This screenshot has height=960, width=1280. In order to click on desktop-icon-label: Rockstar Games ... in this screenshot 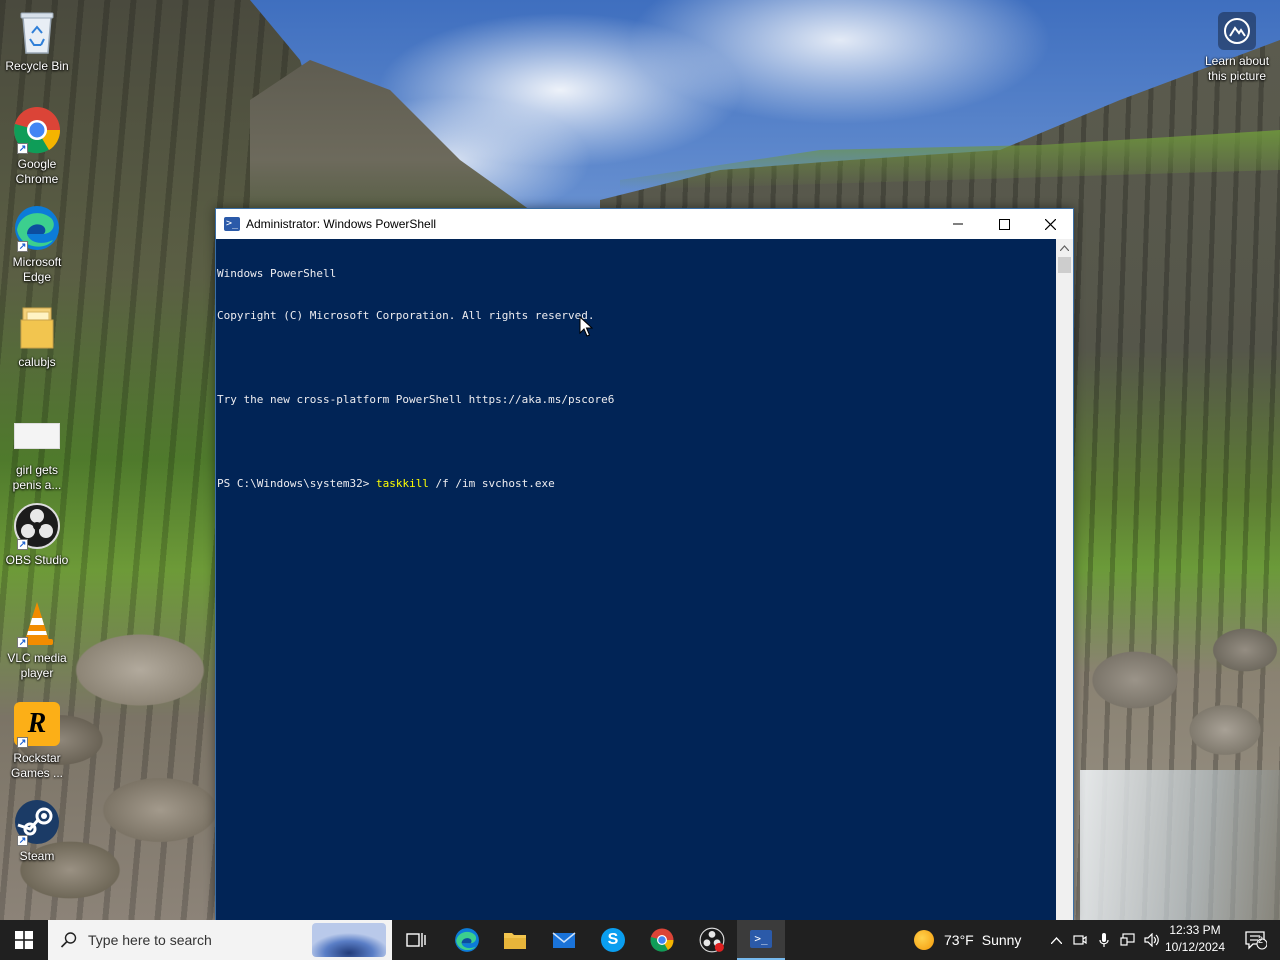, I will do `click(36, 765)`.